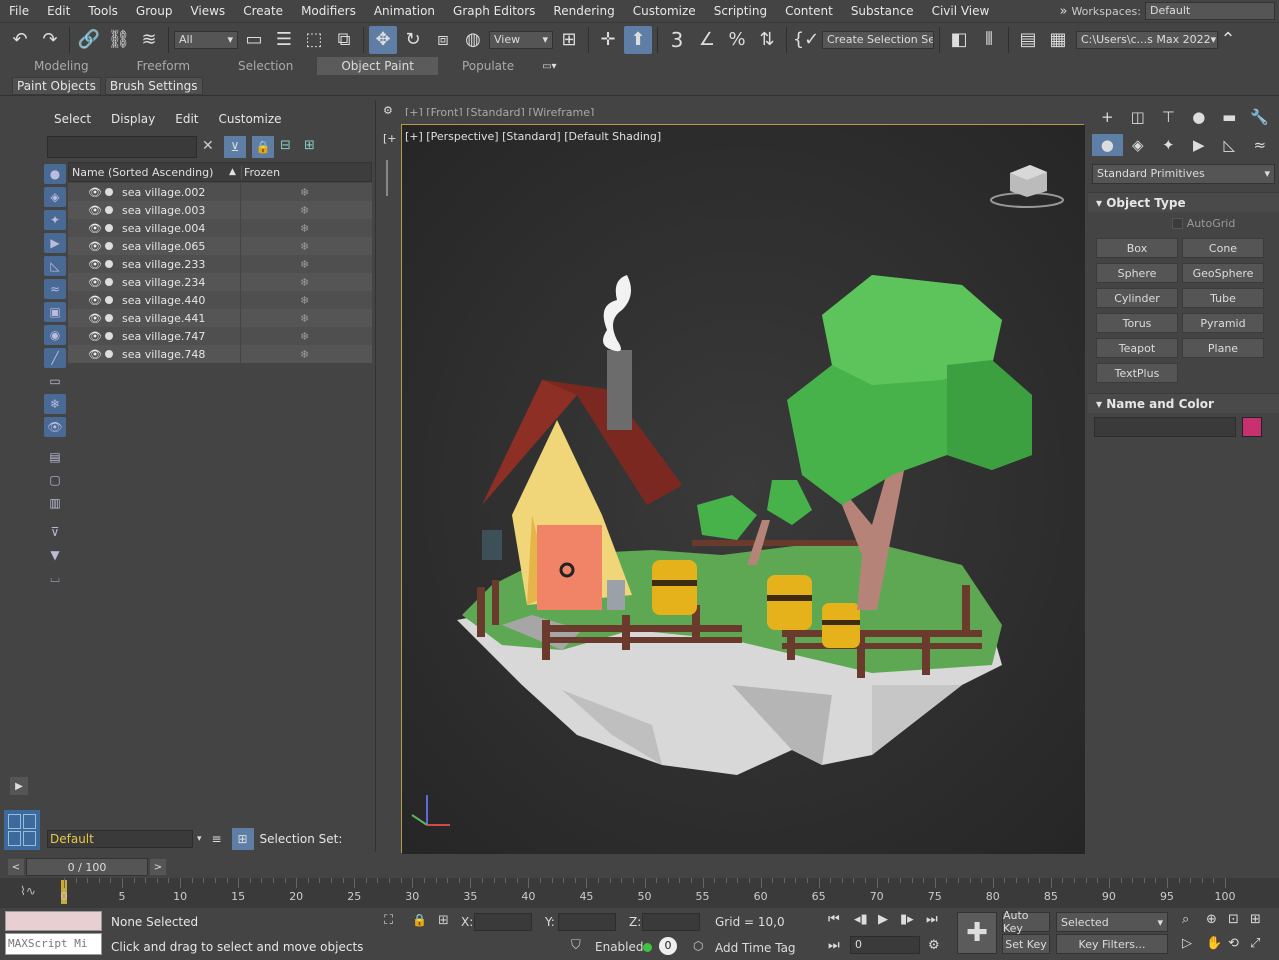 This screenshot has height=960, width=1279. I want to click on display-groups-icon: ▣, so click(55, 312).